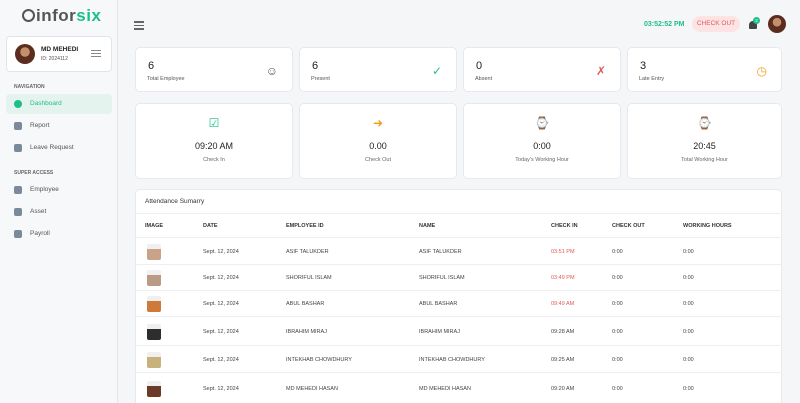  What do you see at coordinates (271, 71) in the screenshot?
I see `users-icon: ☺` at bounding box center [271, 71].